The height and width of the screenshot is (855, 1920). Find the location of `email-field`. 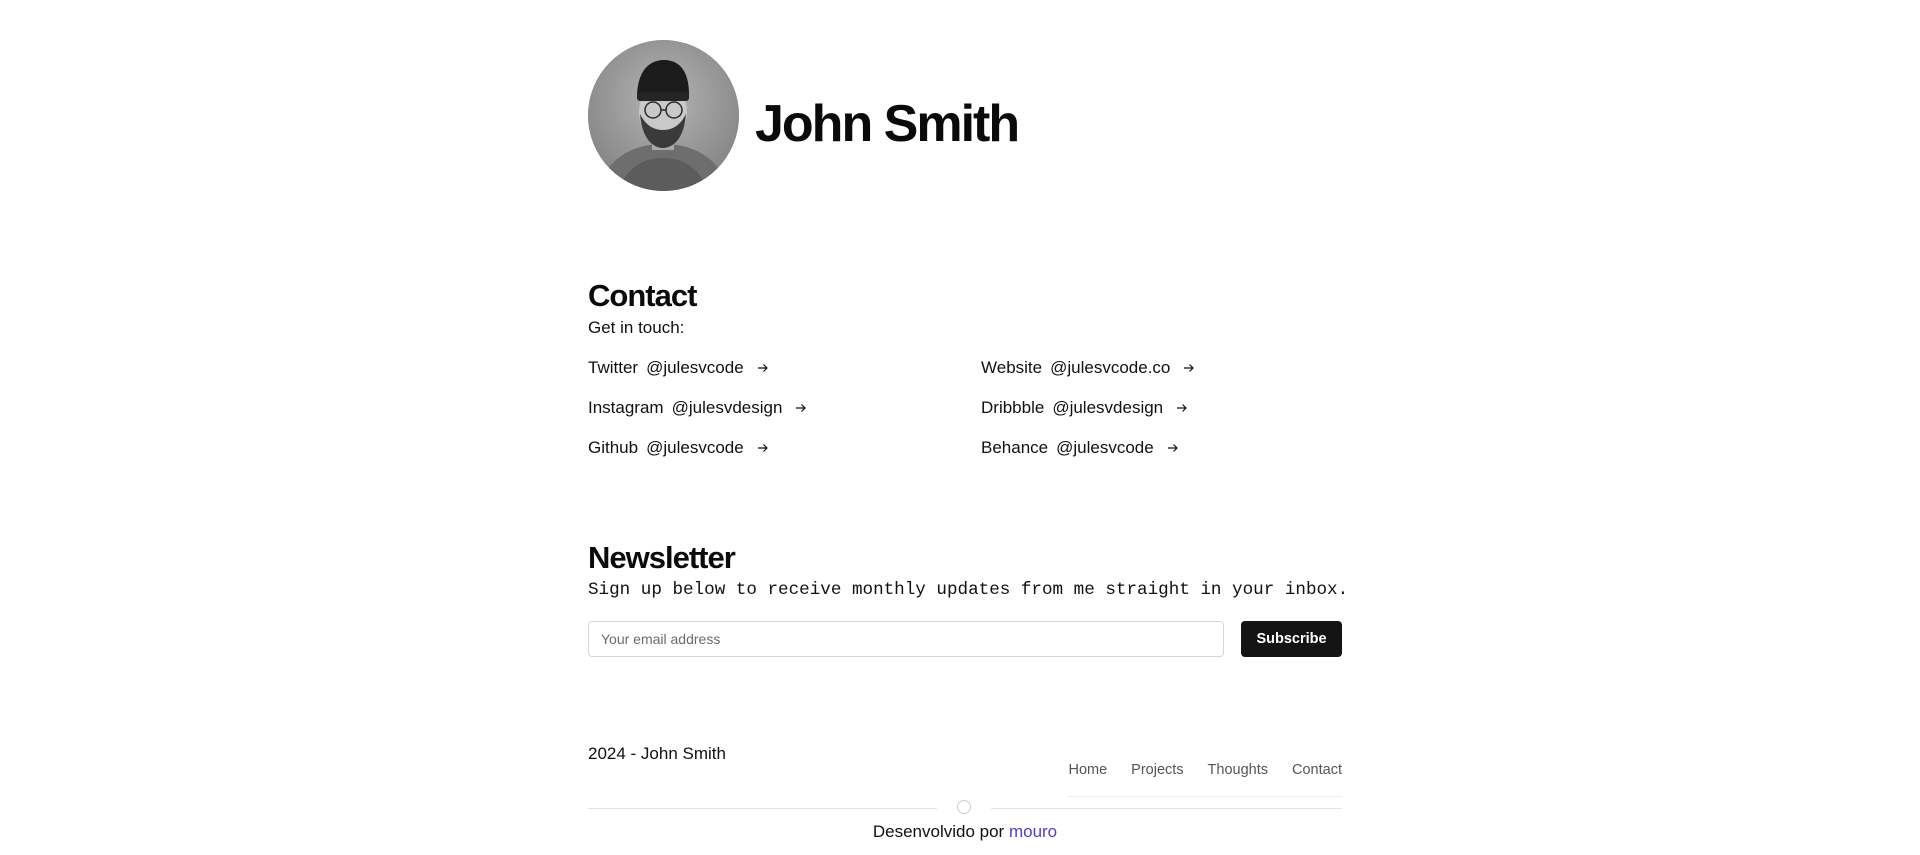

email-field is located at coordinates (906, 639).